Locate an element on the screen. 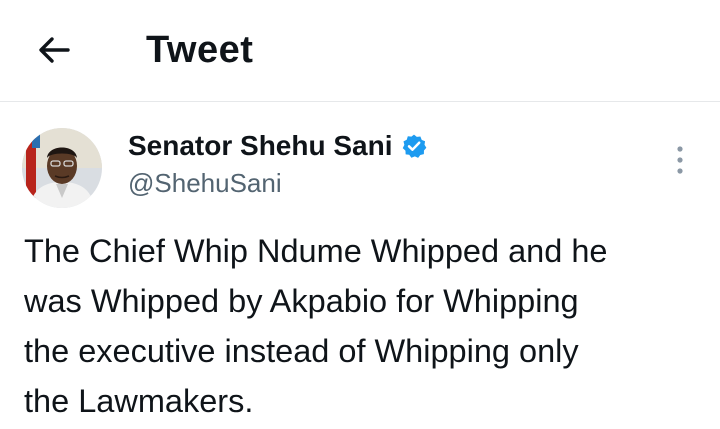 The width and height of the screenshot is (720, 429). author-info: Senator Shehu Sani is located at coordinates (277, 146).